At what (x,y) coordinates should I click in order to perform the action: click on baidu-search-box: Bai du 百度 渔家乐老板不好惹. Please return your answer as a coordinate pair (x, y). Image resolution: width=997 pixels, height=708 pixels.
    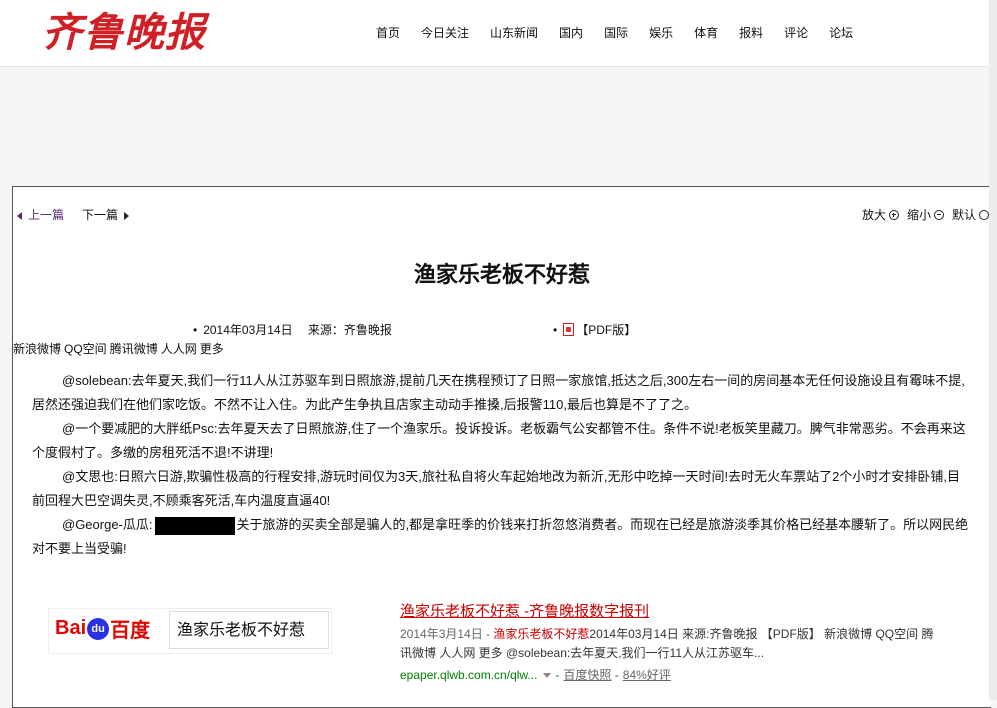
    Looking at the image, I should click on (190, 631).